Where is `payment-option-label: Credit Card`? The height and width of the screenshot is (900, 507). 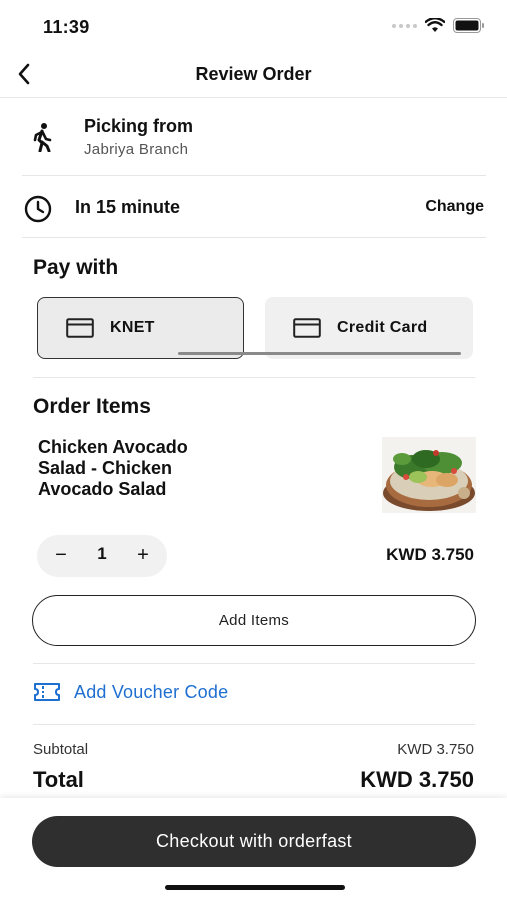
payment-option-label: Credit Card is located at coordinates (382, 327).